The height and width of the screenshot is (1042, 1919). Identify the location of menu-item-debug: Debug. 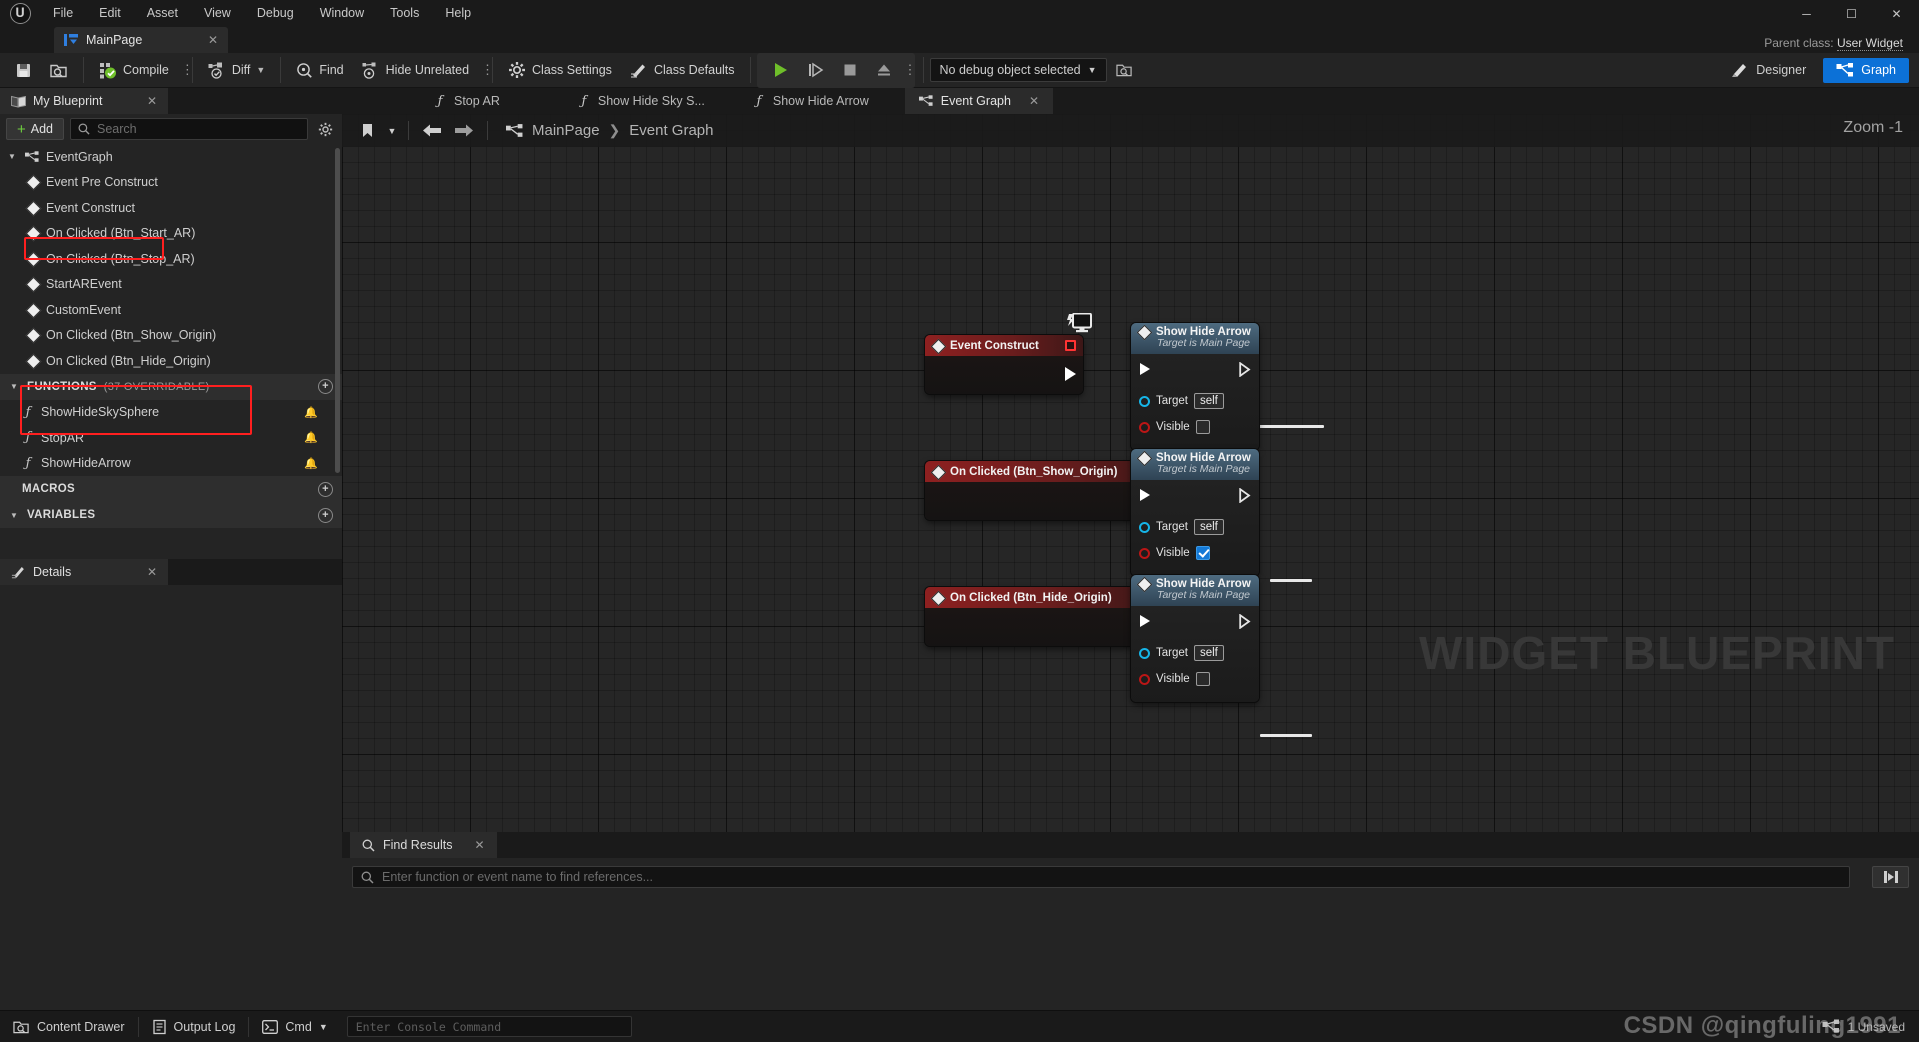
(275, 13).